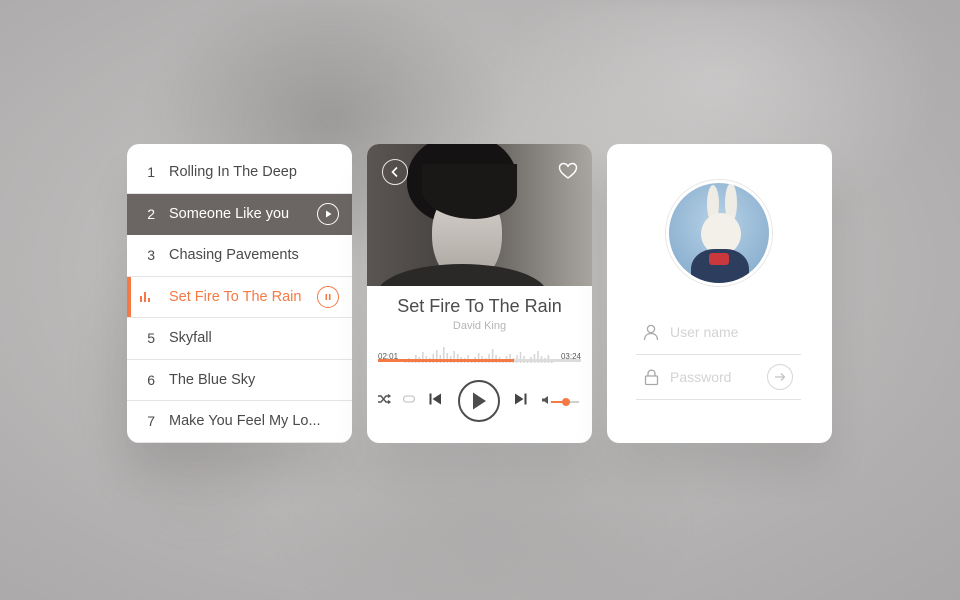 Image resolution: width=960 pixels, height=600 pixels. What do you see at coordinates (148, 297) in the screenshot?
I see `equalizer-icon` at bounding box center [148, 297].